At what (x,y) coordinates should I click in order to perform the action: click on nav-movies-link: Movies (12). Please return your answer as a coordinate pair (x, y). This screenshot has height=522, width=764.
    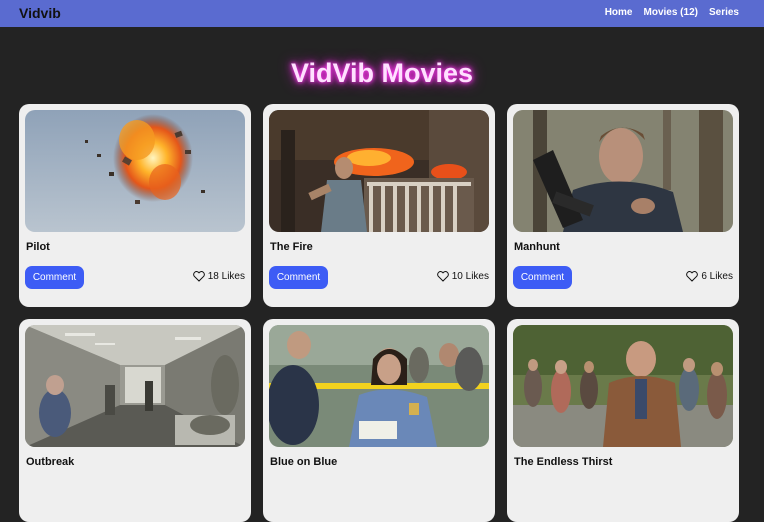
    Looking at the image, I should click on (671, 12).